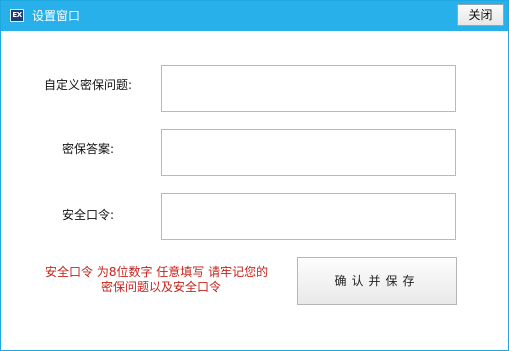 This screenshot has height=351, width=509. I want to click on notice-line-1: 安全口令 为8位数字 任意填写 请牢记您的, so click(157, 272).